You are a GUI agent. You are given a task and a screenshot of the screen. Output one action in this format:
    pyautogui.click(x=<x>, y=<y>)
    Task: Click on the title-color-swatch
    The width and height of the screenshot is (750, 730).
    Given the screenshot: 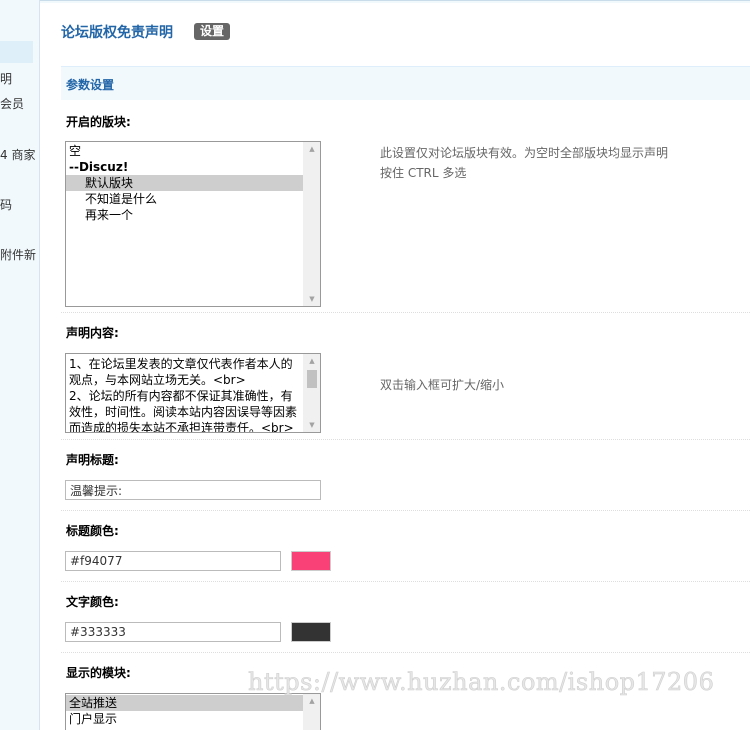 What is the action you would take?
    pyautogui.click(x=311, y=561)
    